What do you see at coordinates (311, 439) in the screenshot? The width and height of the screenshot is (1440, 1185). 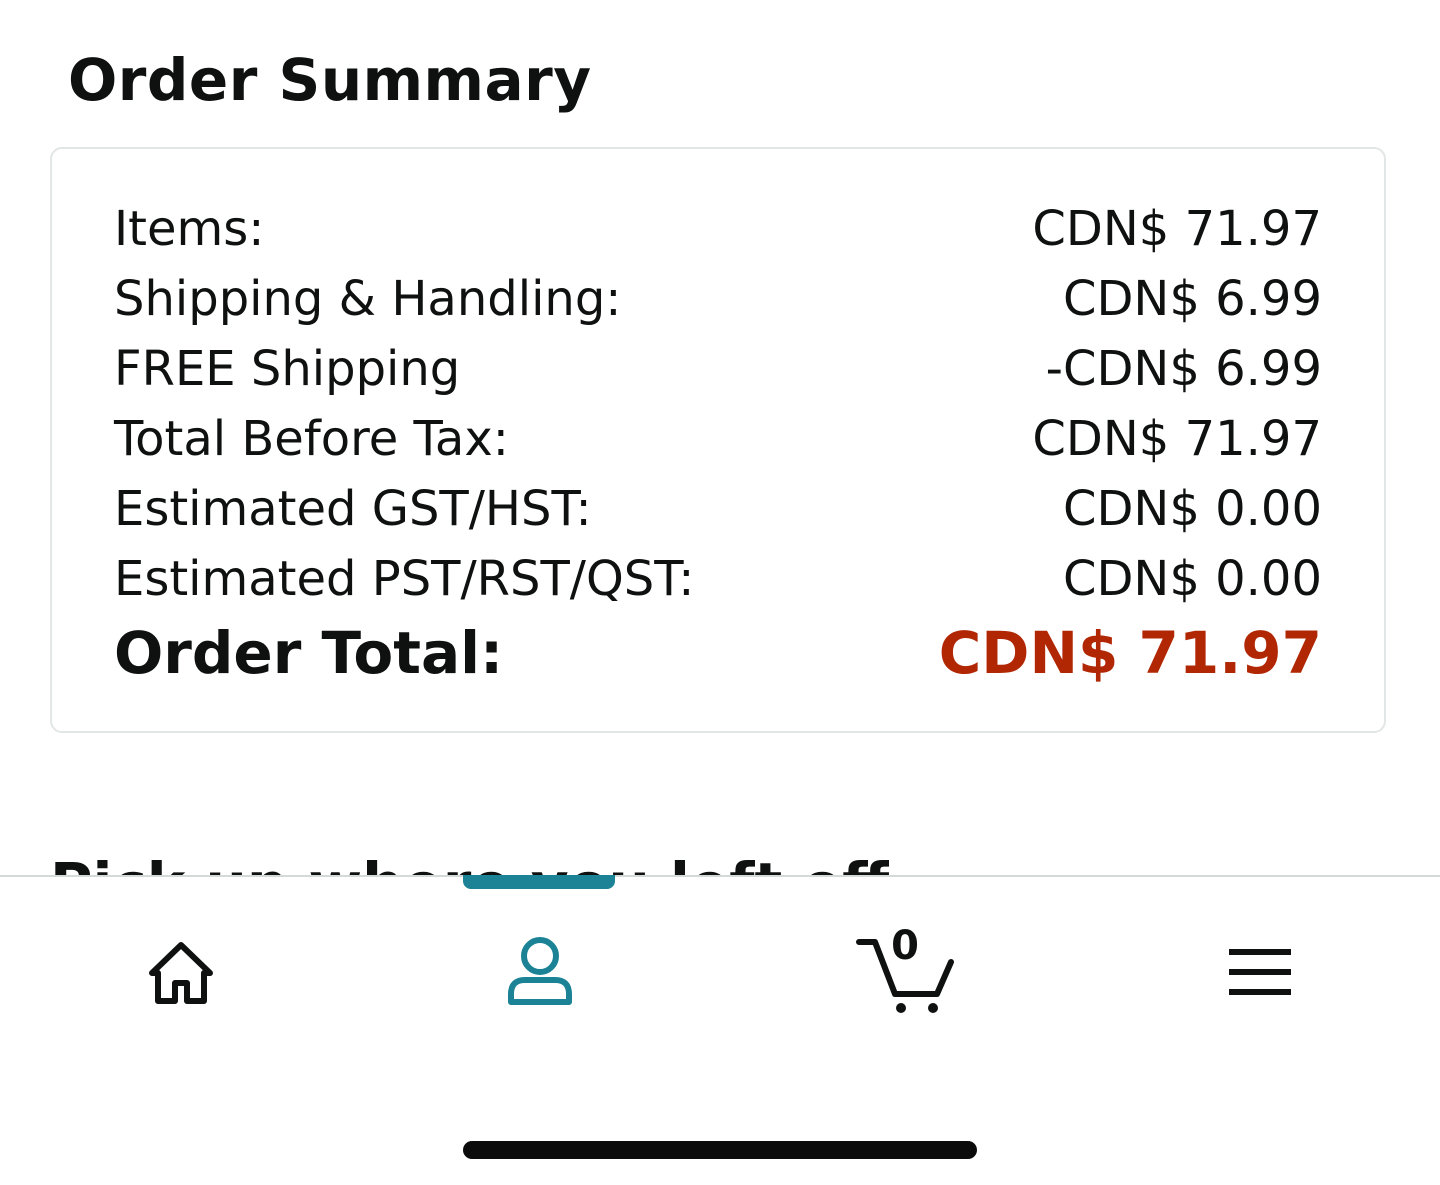 I see `summary-row-label: Total Before Tax:` at bounding box center [311, 439].